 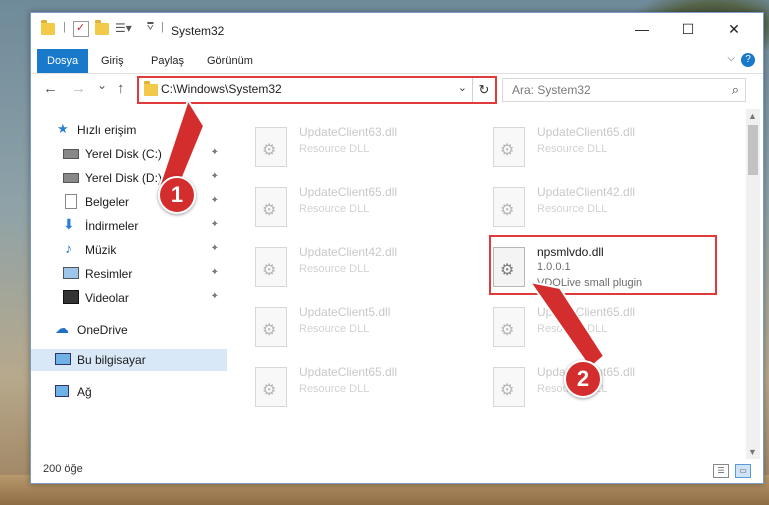 What do you see at coordinates (102, 85) in the screenshot?
I see `recent-locations-icon: ⌄` at bounding box center [102, 85].